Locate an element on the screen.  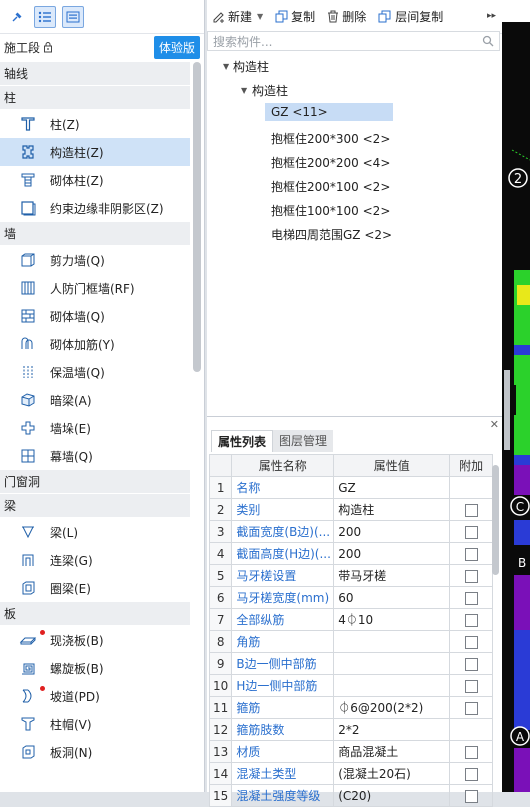
property-value: 带马牙槎 is located at coordinates (392, 575).